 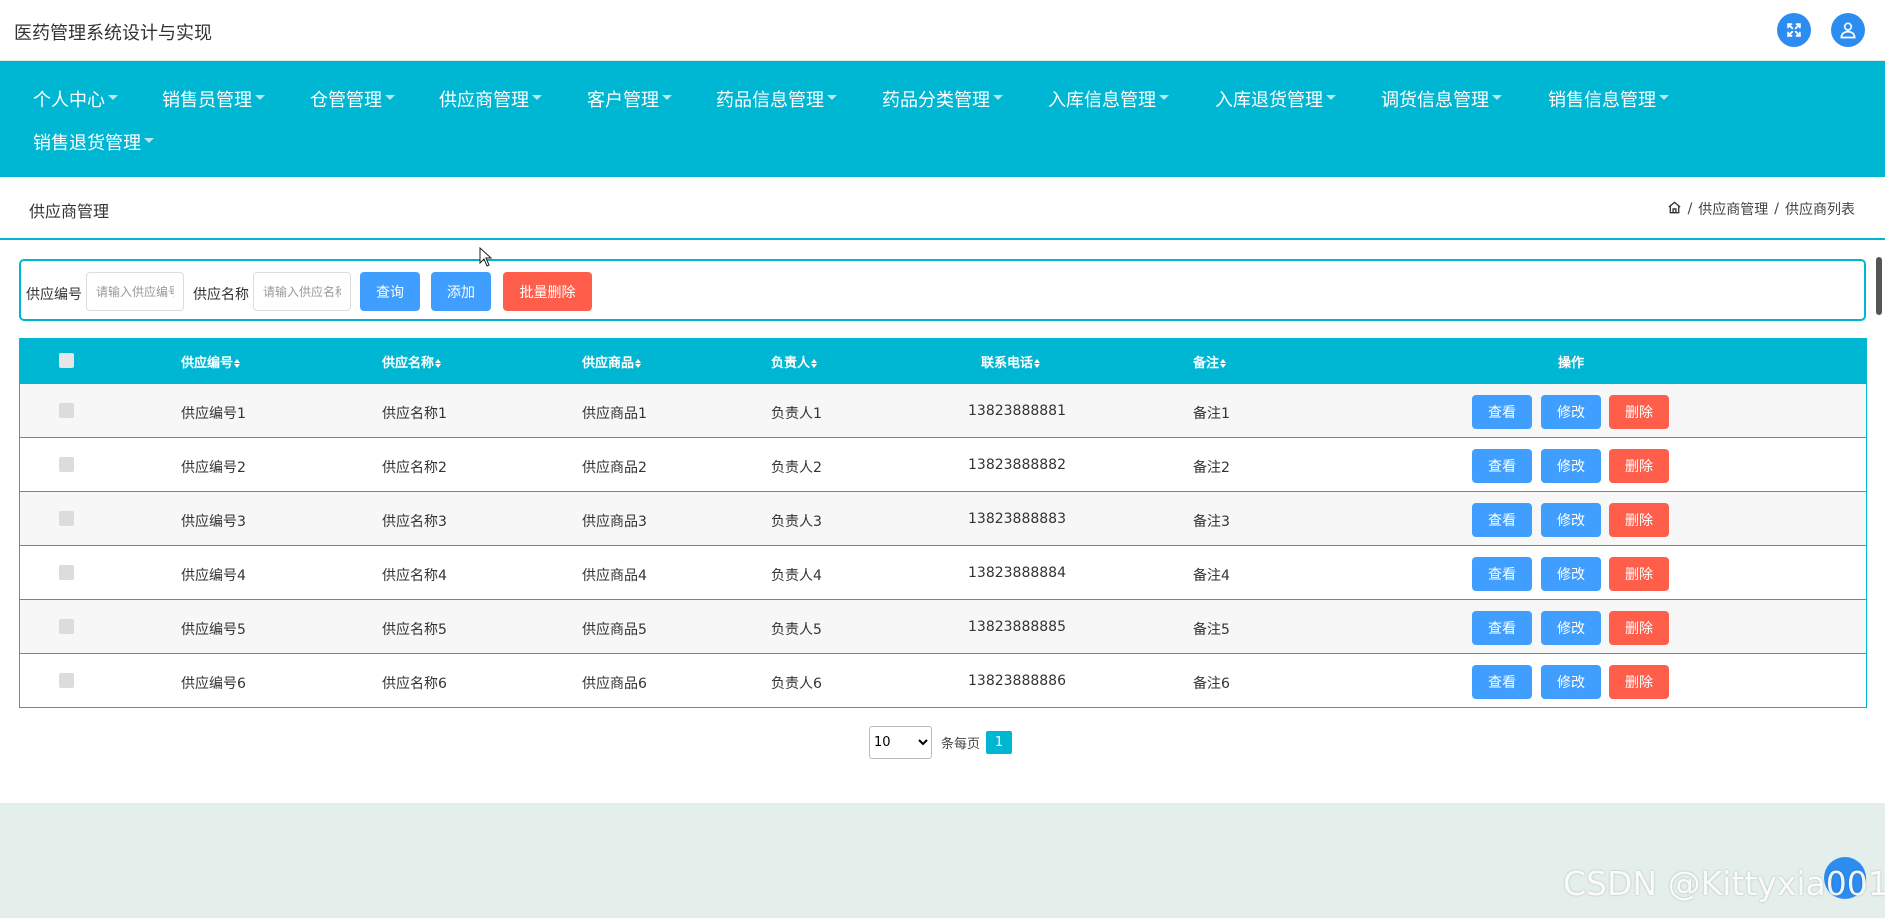 What do you see at coordinates (1211, 468) in the screenshot?
I see `cell-remark: 备注2` at bounding box center [1211, 468].